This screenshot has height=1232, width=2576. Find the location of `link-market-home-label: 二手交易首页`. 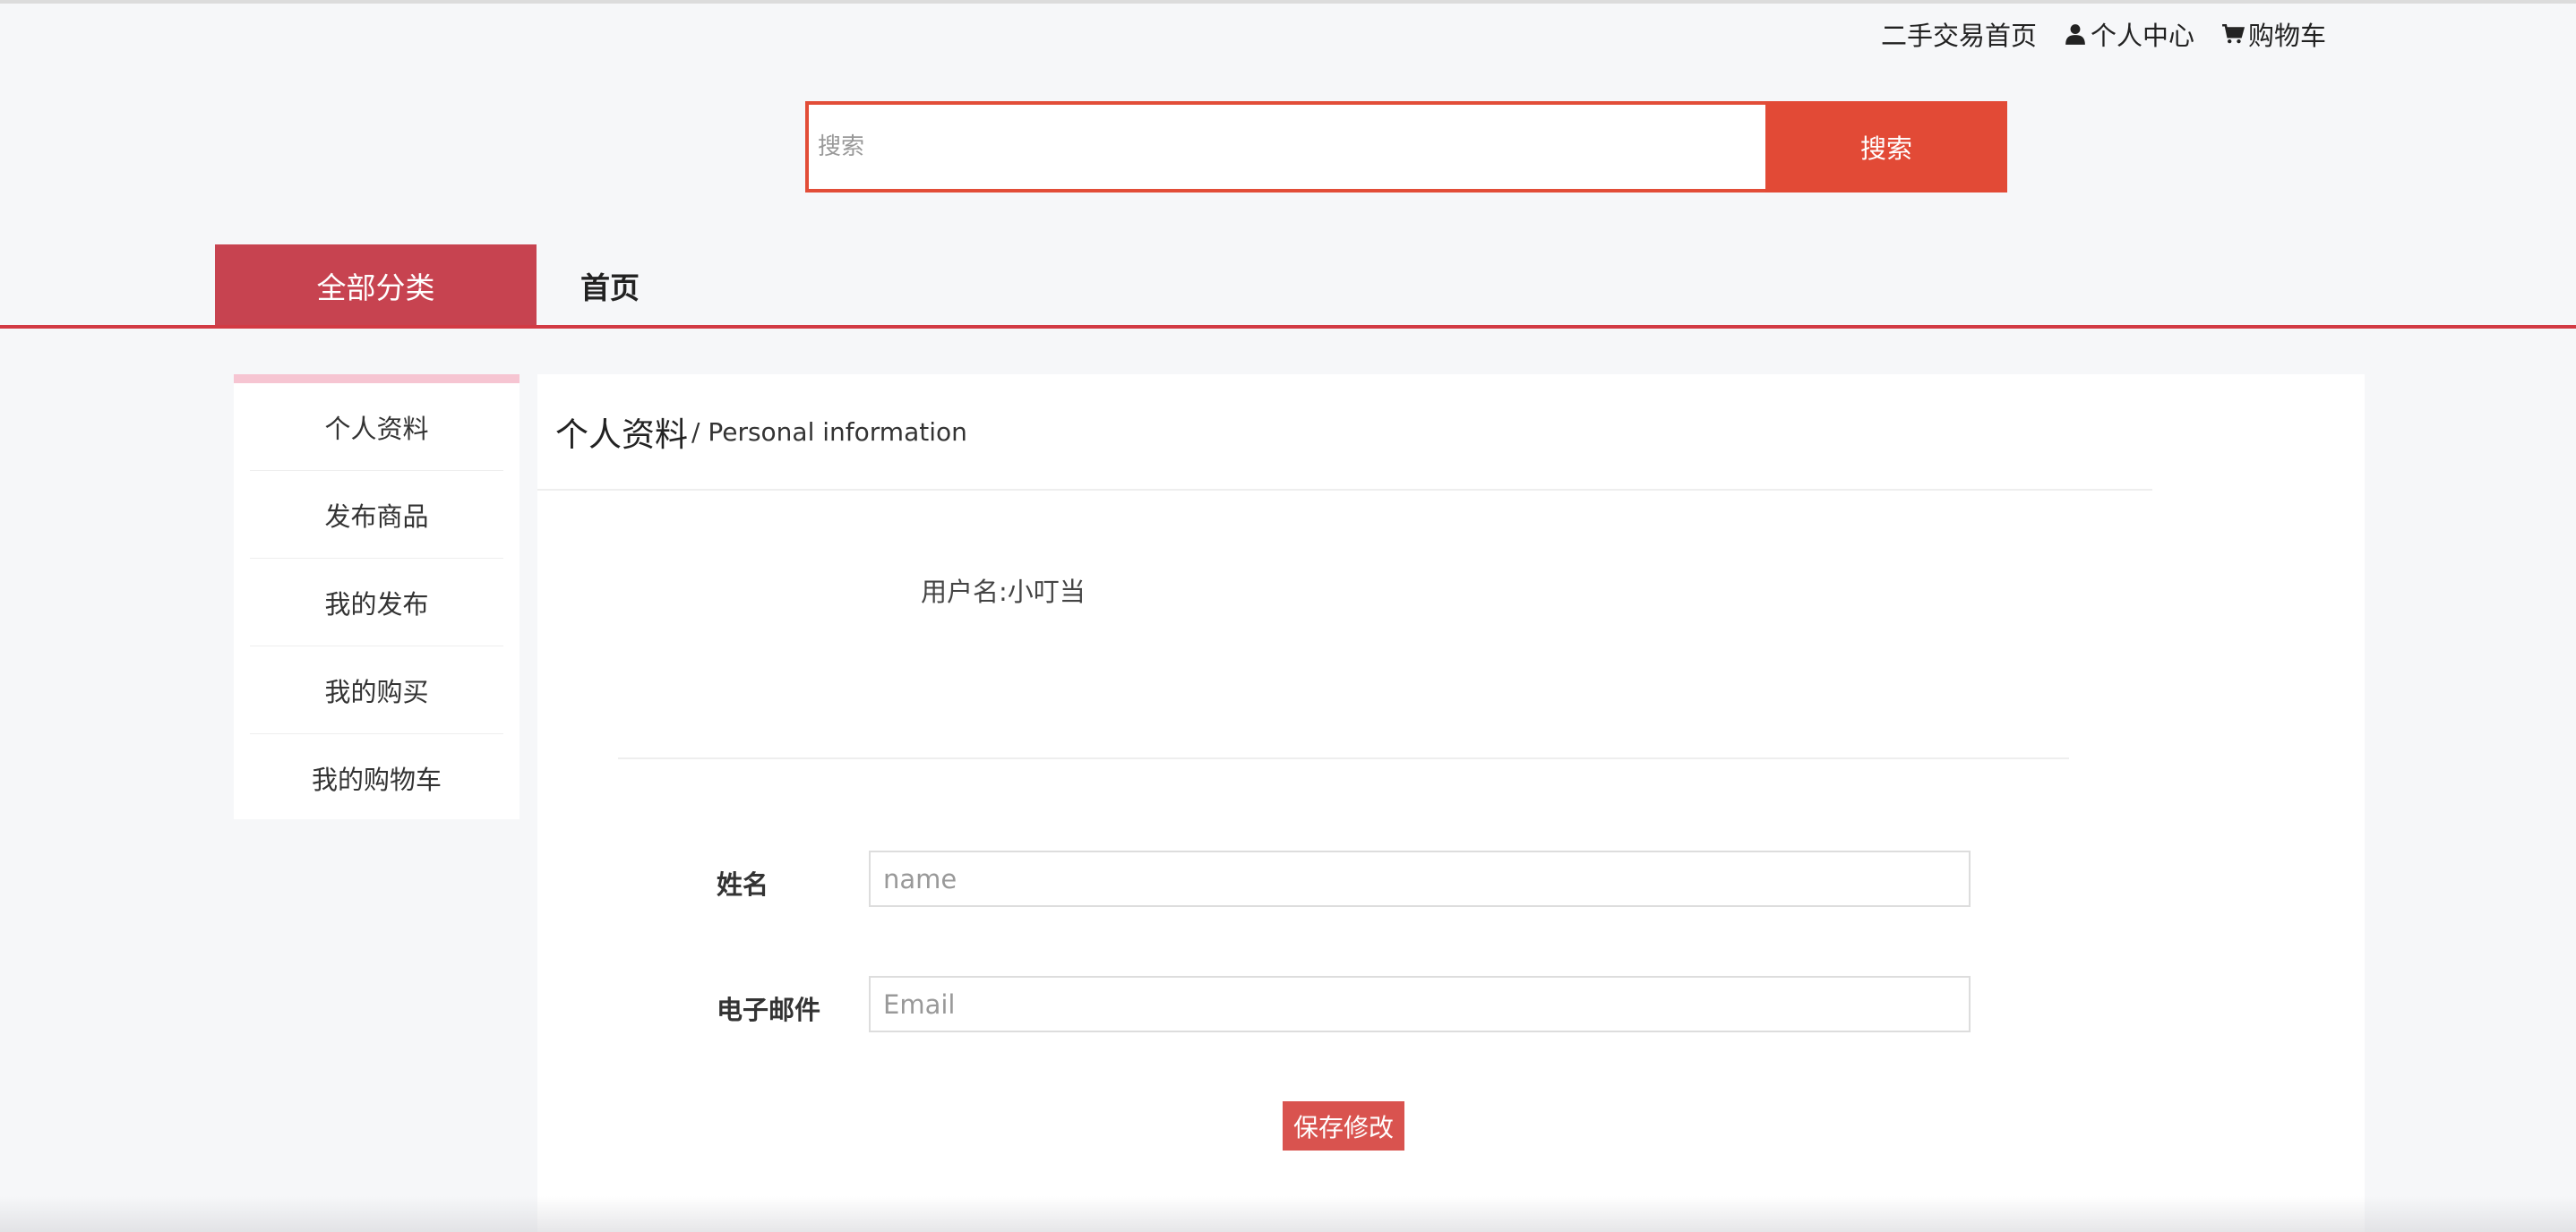

link-market-home-label: 二手交易首页 is located at coordinates (1959, 36).